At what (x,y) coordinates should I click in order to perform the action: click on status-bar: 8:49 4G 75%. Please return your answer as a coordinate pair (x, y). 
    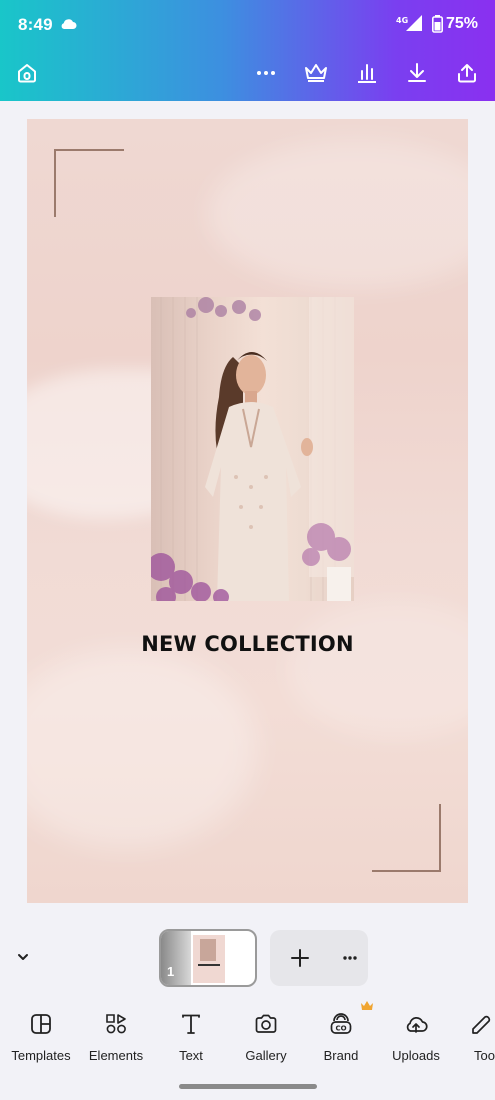
    Looking at the image, I should click on (247, 24).